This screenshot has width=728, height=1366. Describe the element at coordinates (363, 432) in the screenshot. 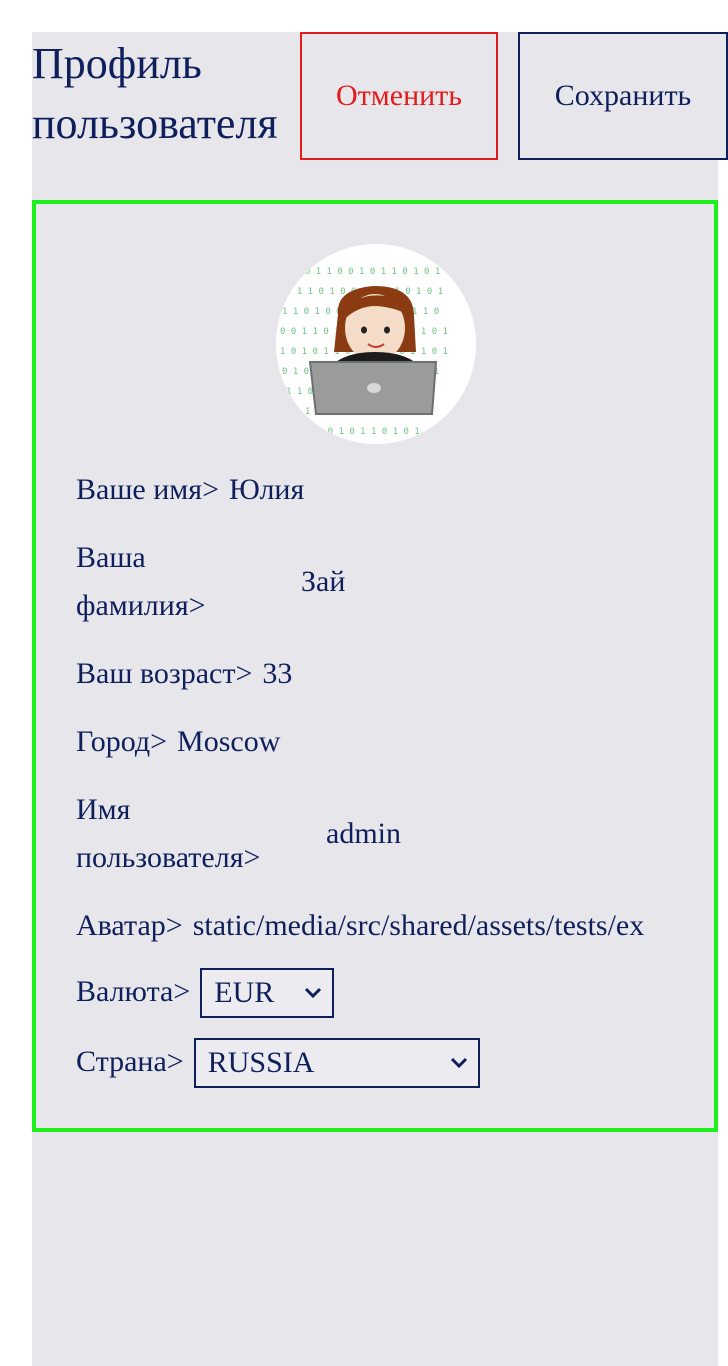

I see `svg-text: 1 0 0 1 0 1 1 0 1 0 1` at that location.